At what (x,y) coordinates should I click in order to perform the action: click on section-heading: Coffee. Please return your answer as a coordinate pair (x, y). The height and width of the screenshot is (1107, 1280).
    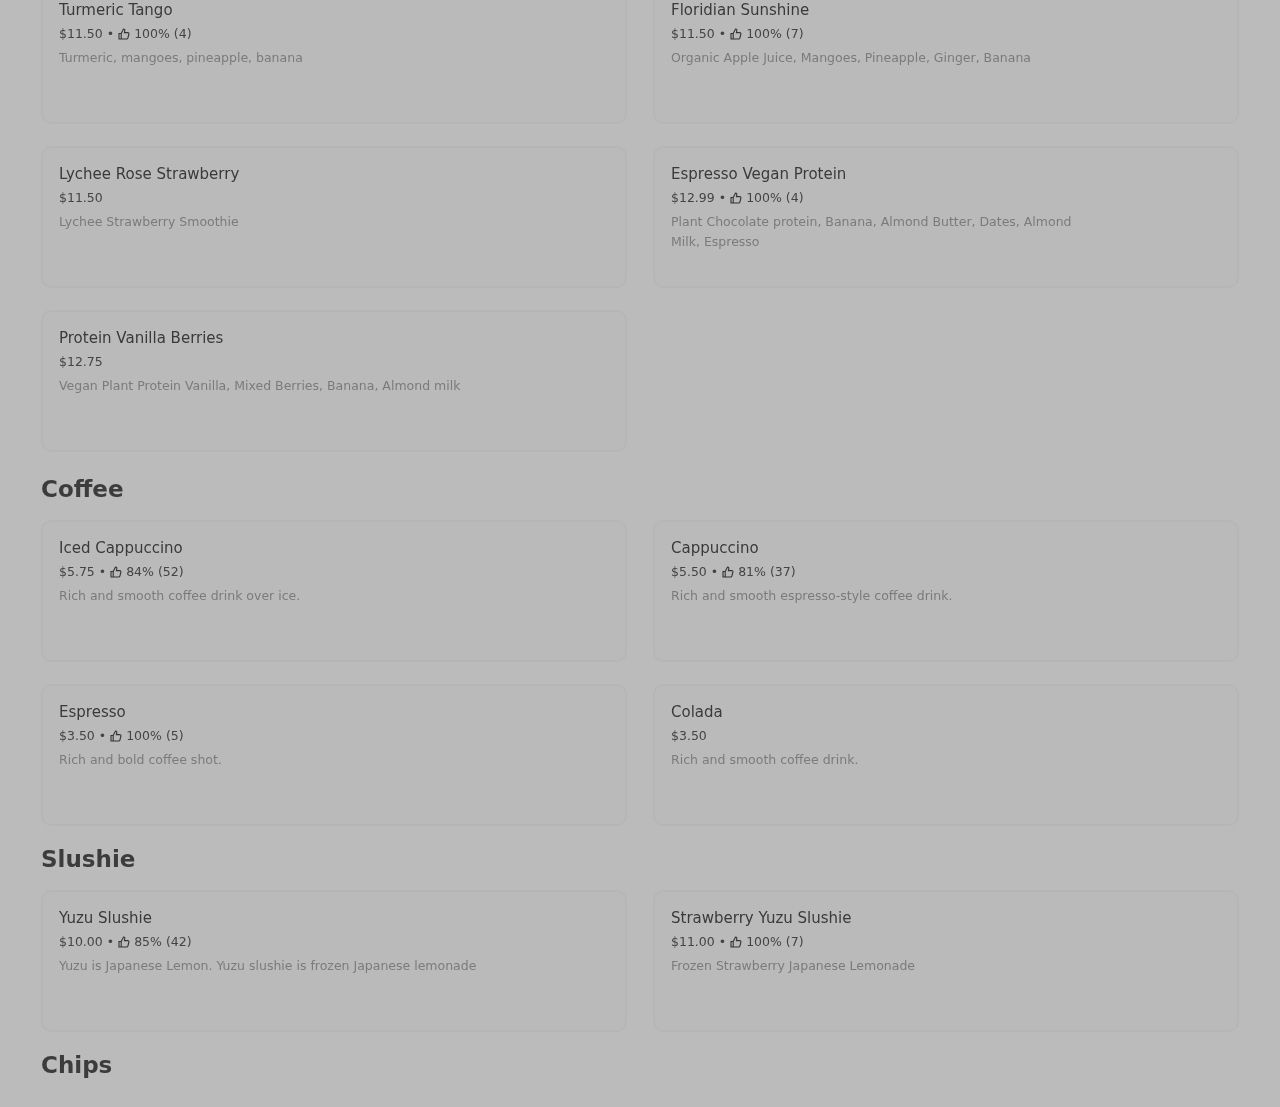
    Looking at the image, I should click on (83, 489).